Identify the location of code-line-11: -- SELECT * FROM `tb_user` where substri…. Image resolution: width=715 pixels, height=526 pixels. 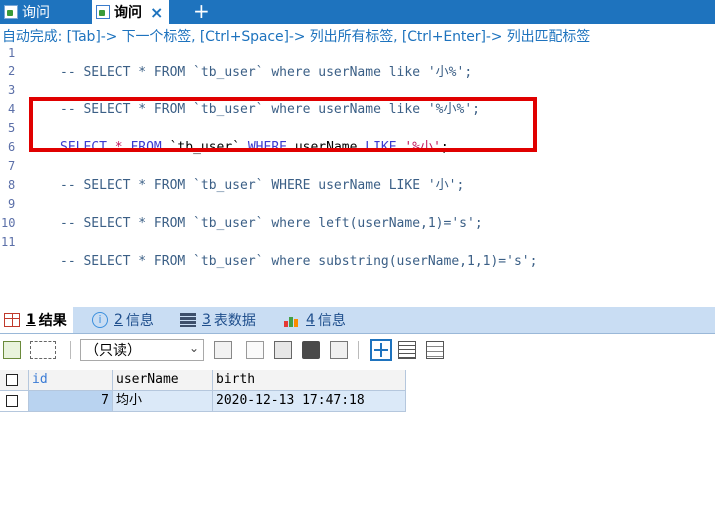
(298, 261).